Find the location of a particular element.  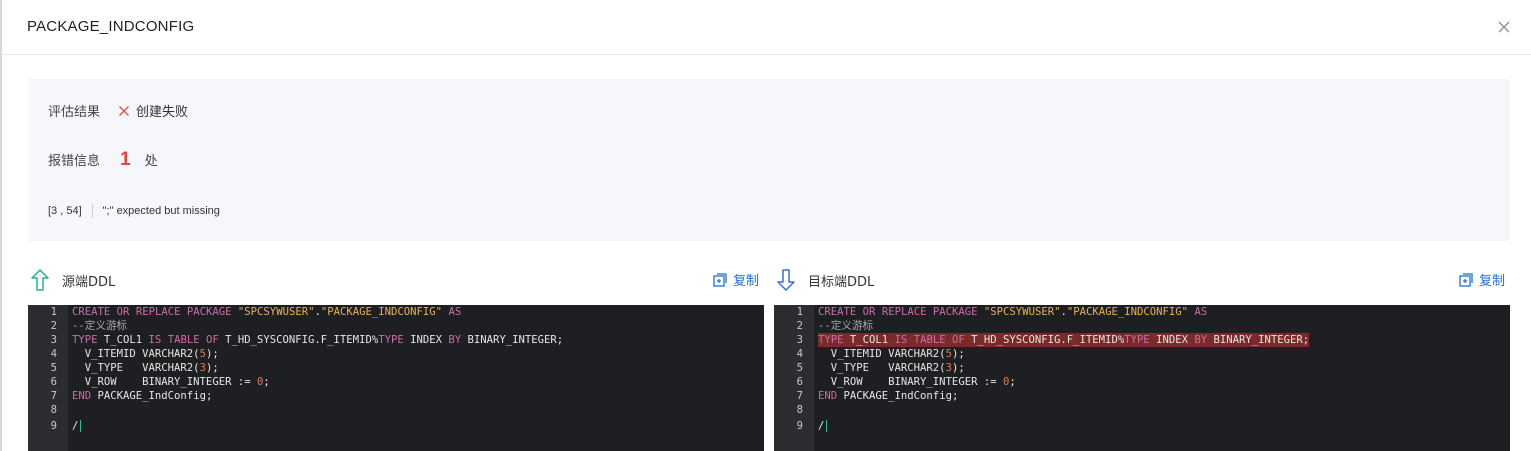

divider is located at coordinates (92, 211).